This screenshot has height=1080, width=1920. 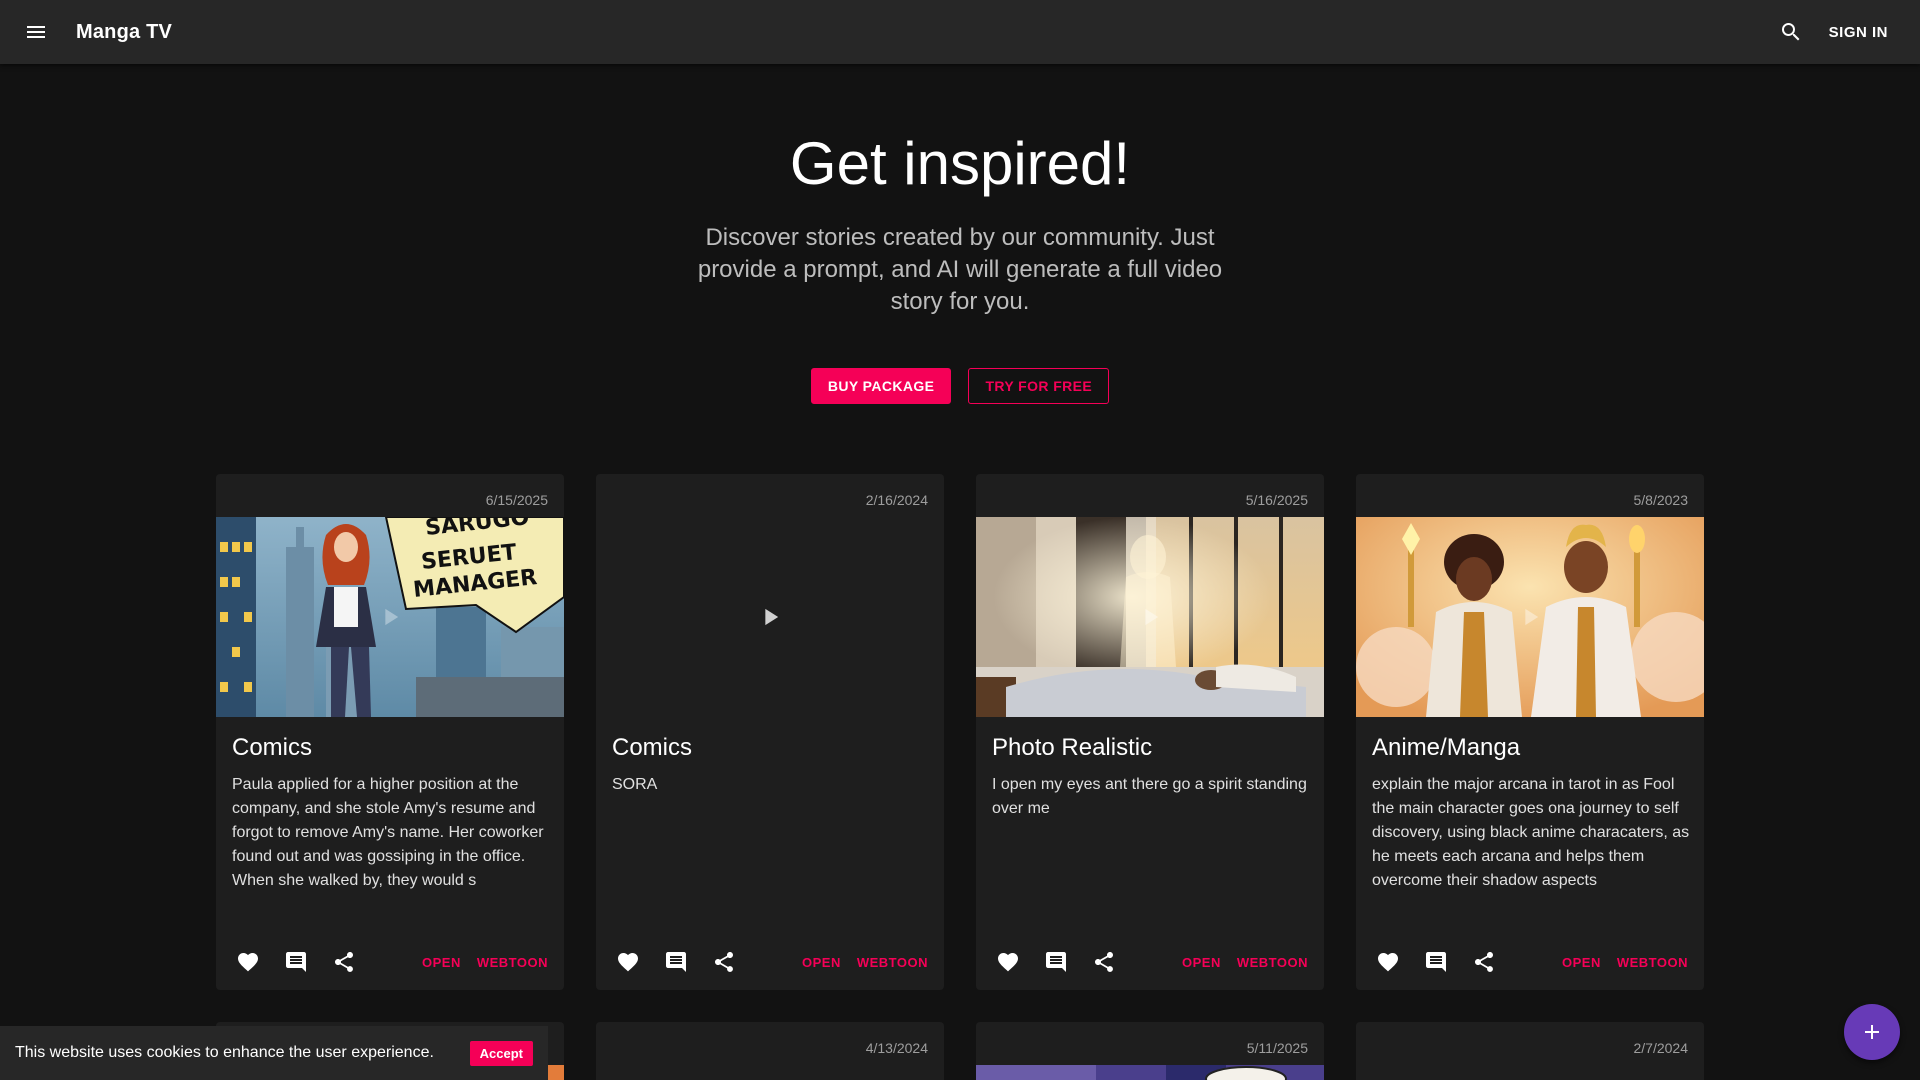 I want to click on search-button, so click(x=1791, y=32).